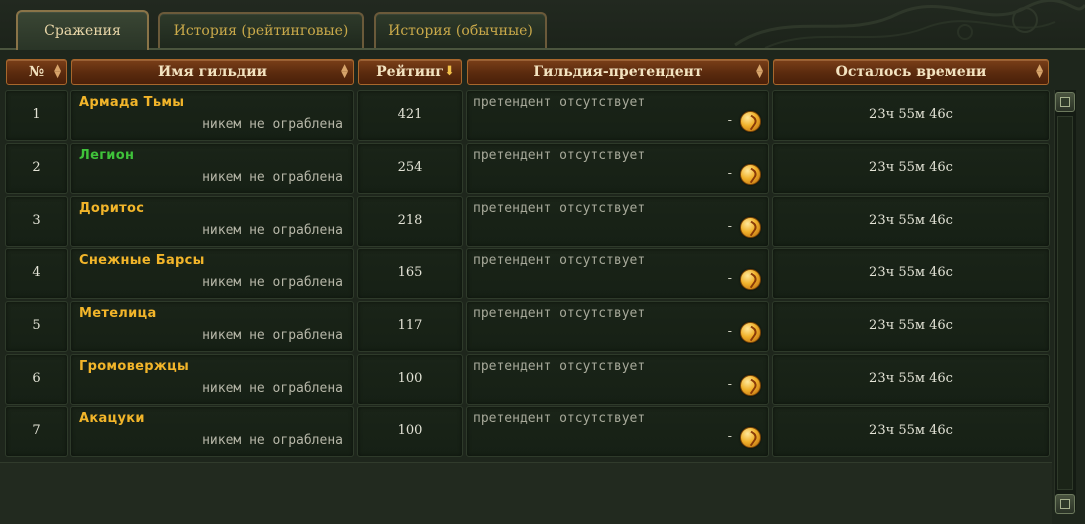 The image size is (1085, 524). I want to click on num-cell: 5, so click(36, 326).